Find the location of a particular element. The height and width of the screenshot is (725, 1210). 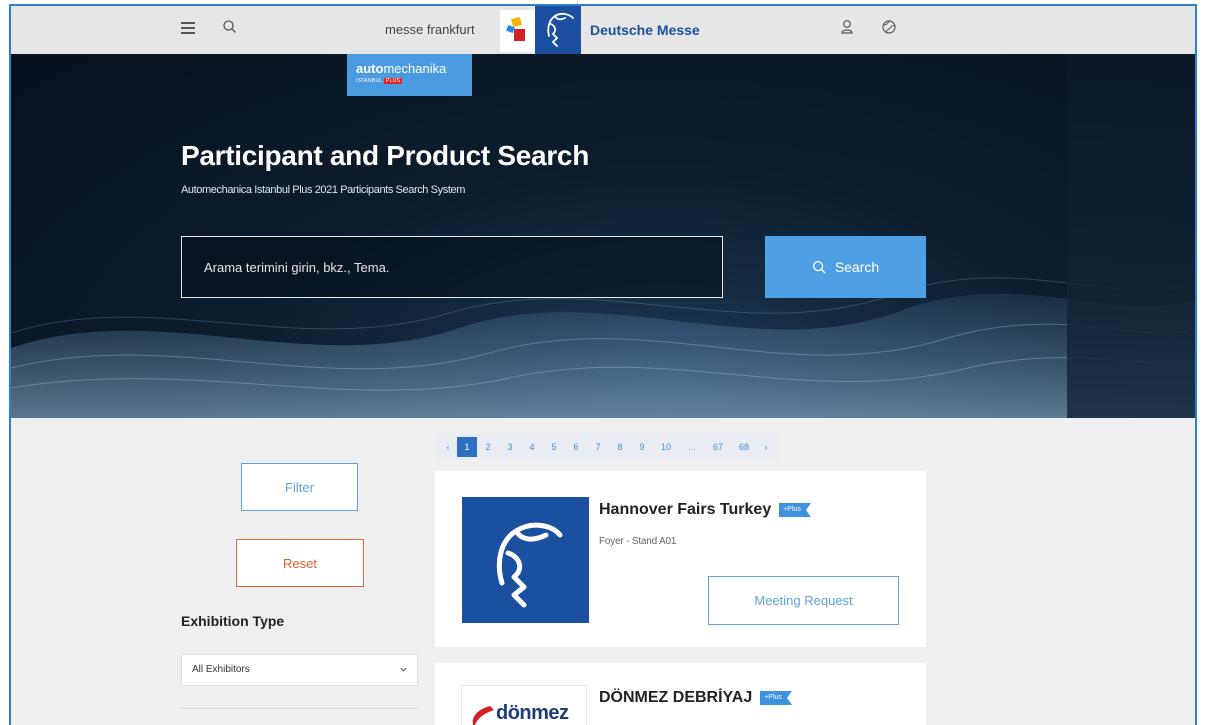

exhibitor-name-text: Hannover Fairs Turkey is located at coordinates (685, 509).